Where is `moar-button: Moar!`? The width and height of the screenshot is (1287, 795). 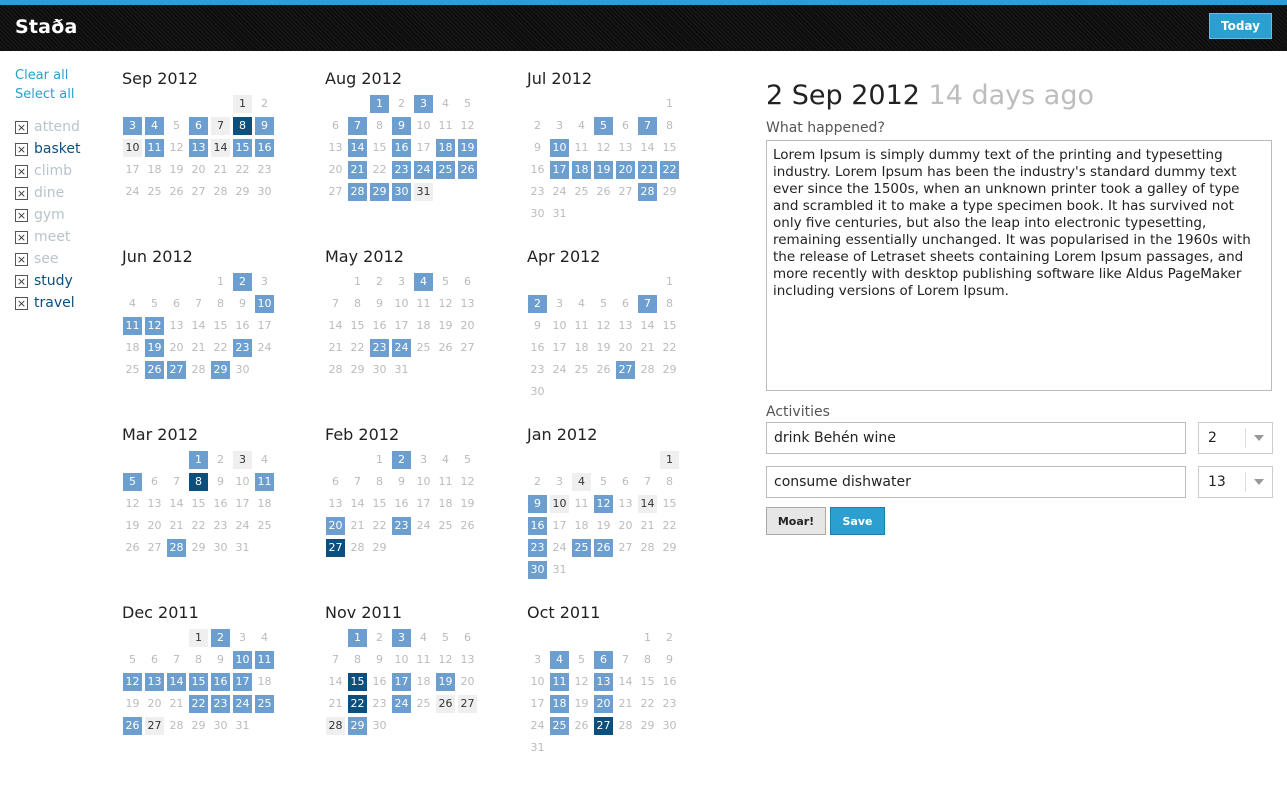 moar-button: Moar! is located at coordinates (796, 521).